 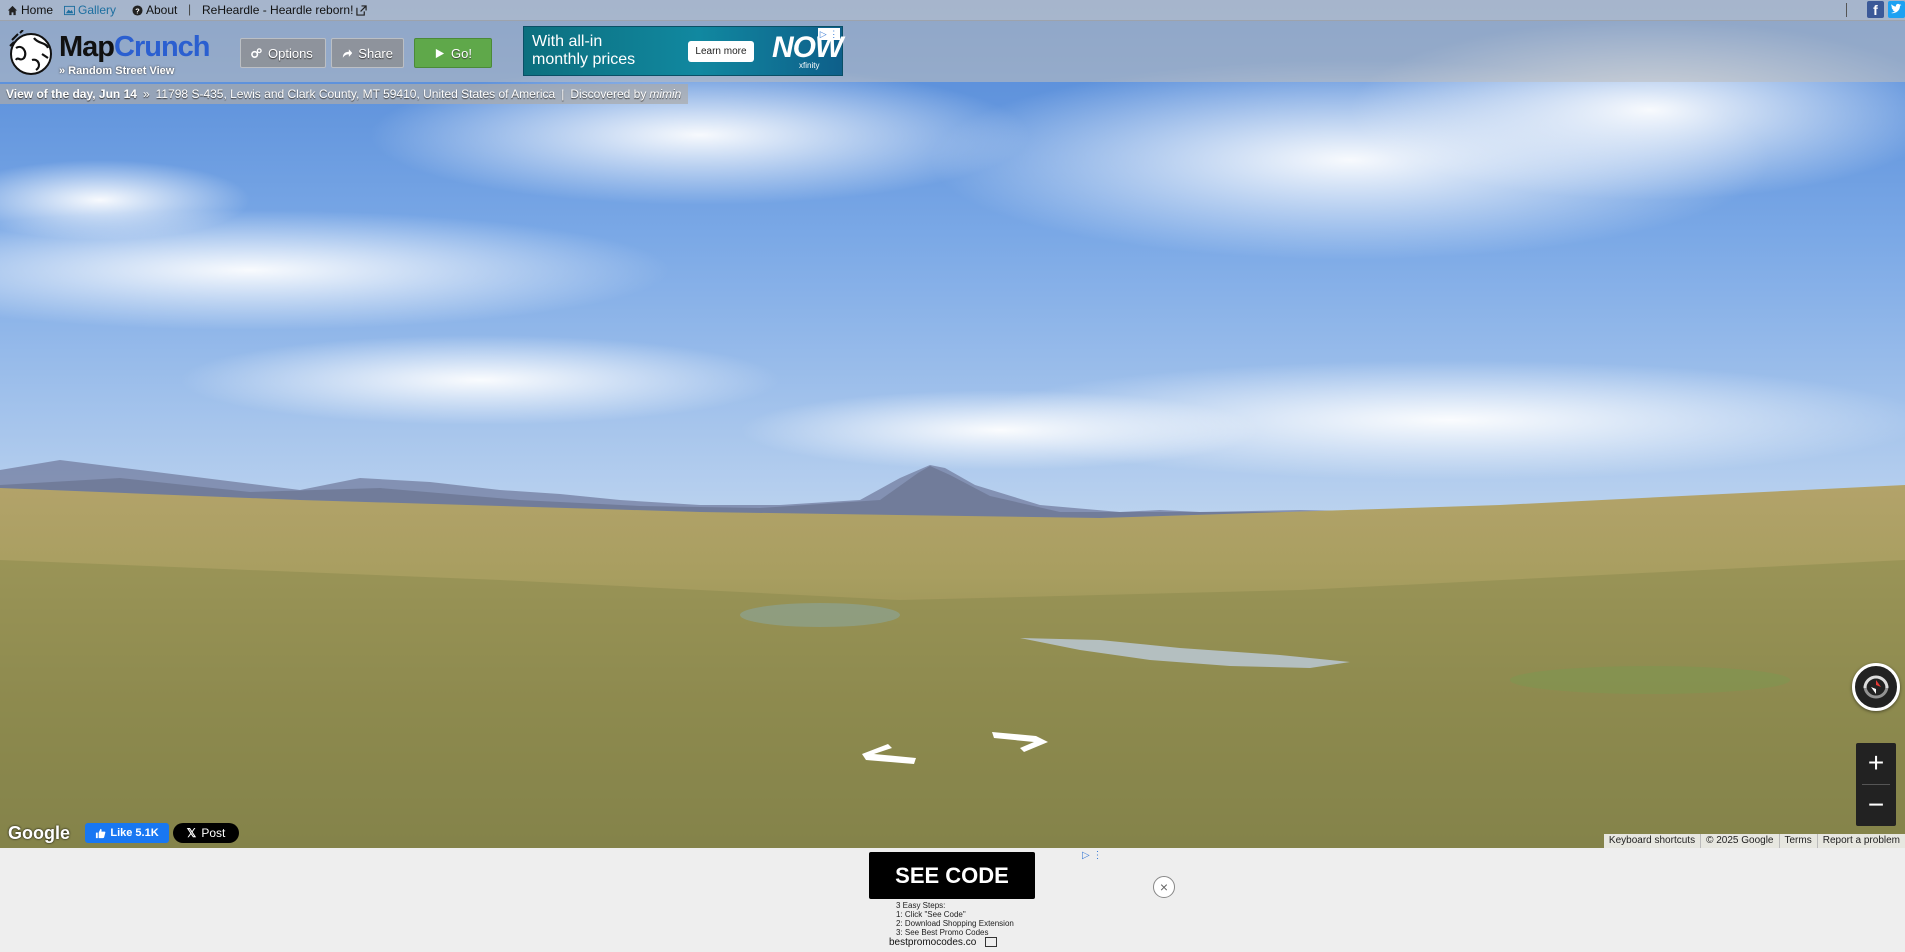 I want to click on logo-tagline: » Random Street View, so click(x=117, y=71).